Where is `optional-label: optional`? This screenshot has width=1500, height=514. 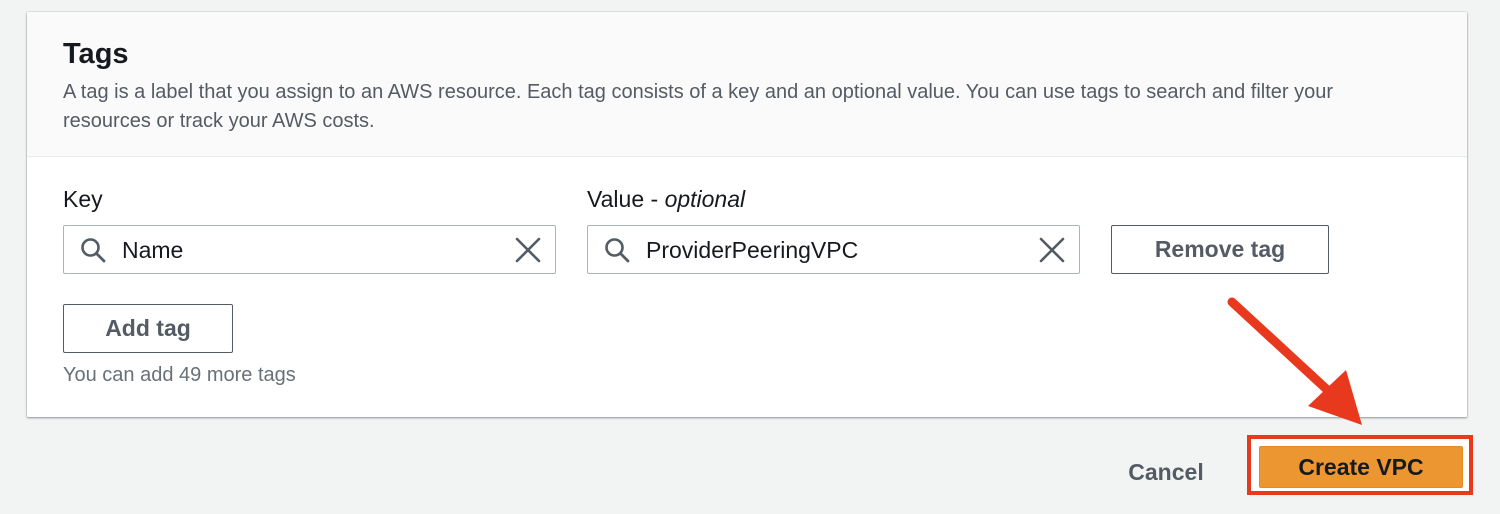
optional-label: optional is located at coordinates (705, 199).